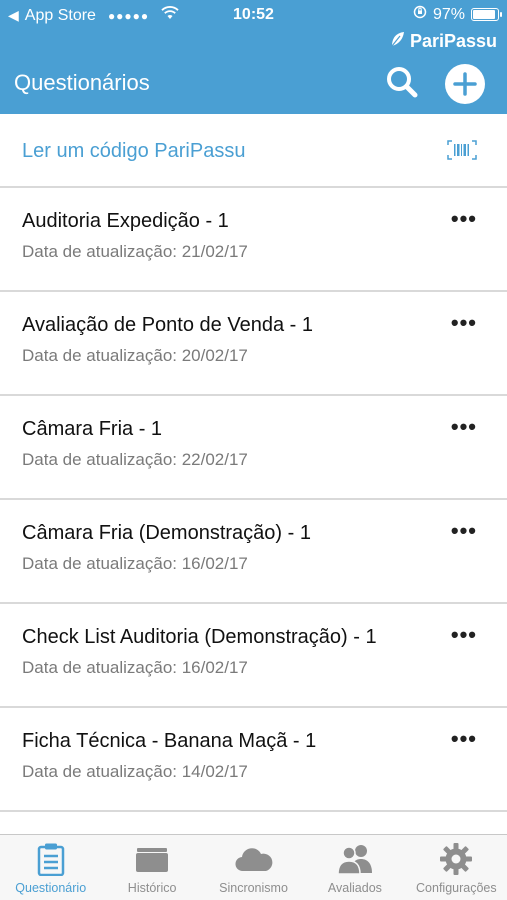 The image size is (507, 900). Describe the element at coordinates (135, 459) in the screenshot. I see `item-date: Data de atualização: 22/02/17` at that location.